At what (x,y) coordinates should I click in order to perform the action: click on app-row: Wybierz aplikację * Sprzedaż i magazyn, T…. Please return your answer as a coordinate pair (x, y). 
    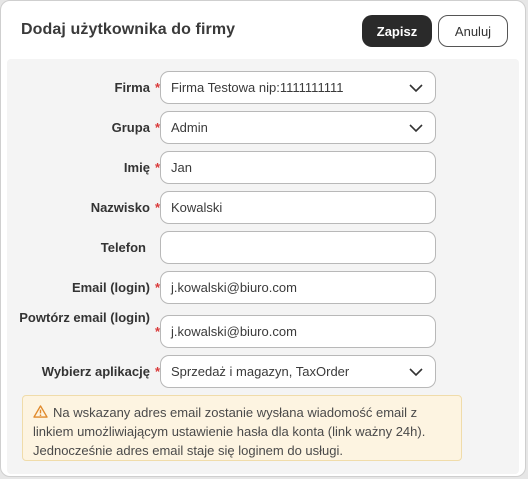
    Looking at the image, I should click on (263, 371).